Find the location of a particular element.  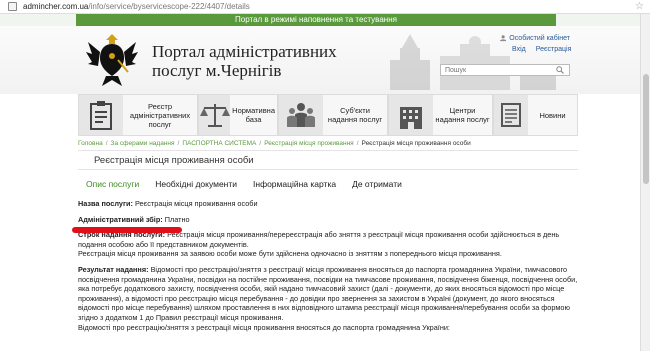

nav-tile-news: Новини is located at coordinates (535, 115).